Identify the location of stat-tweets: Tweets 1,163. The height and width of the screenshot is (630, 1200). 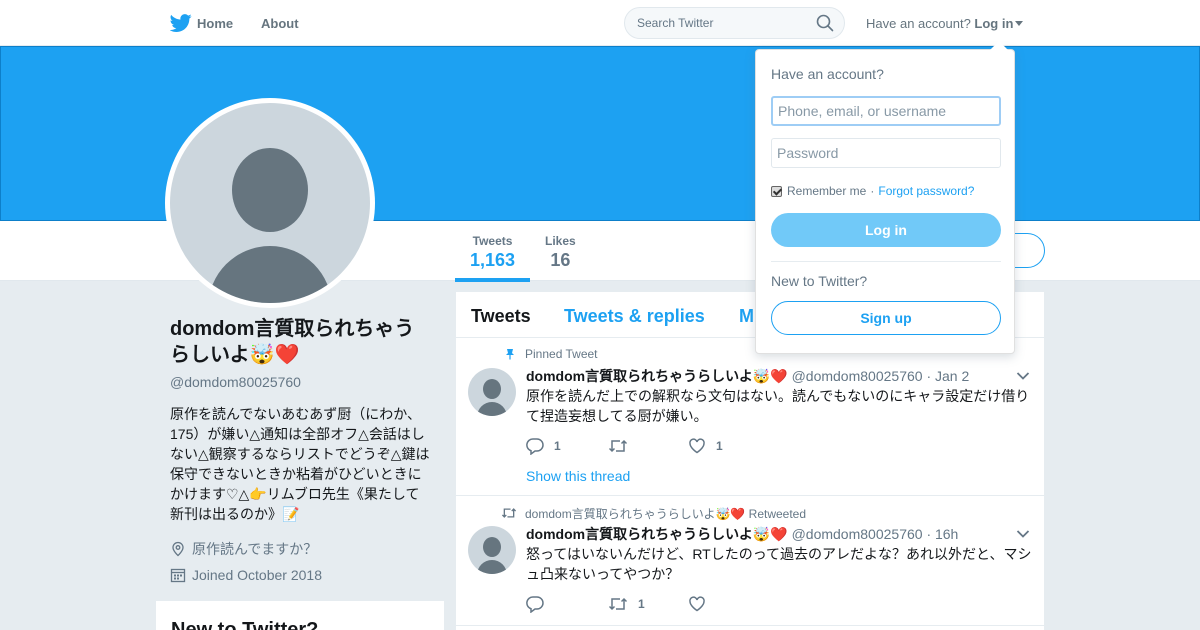
(492, 252).